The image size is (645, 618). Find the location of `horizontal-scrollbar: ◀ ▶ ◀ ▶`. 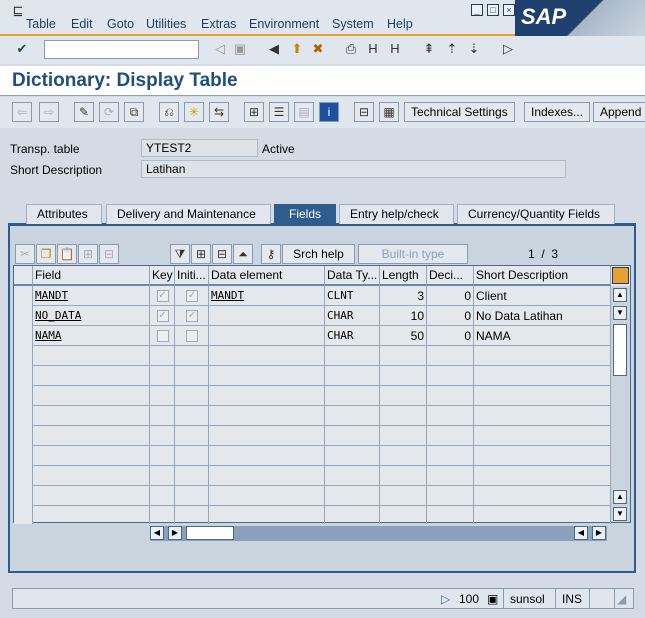

horizontal-scrollbar: ◀ ▶ ◀ ▶ is located at coordinates (378, 533).